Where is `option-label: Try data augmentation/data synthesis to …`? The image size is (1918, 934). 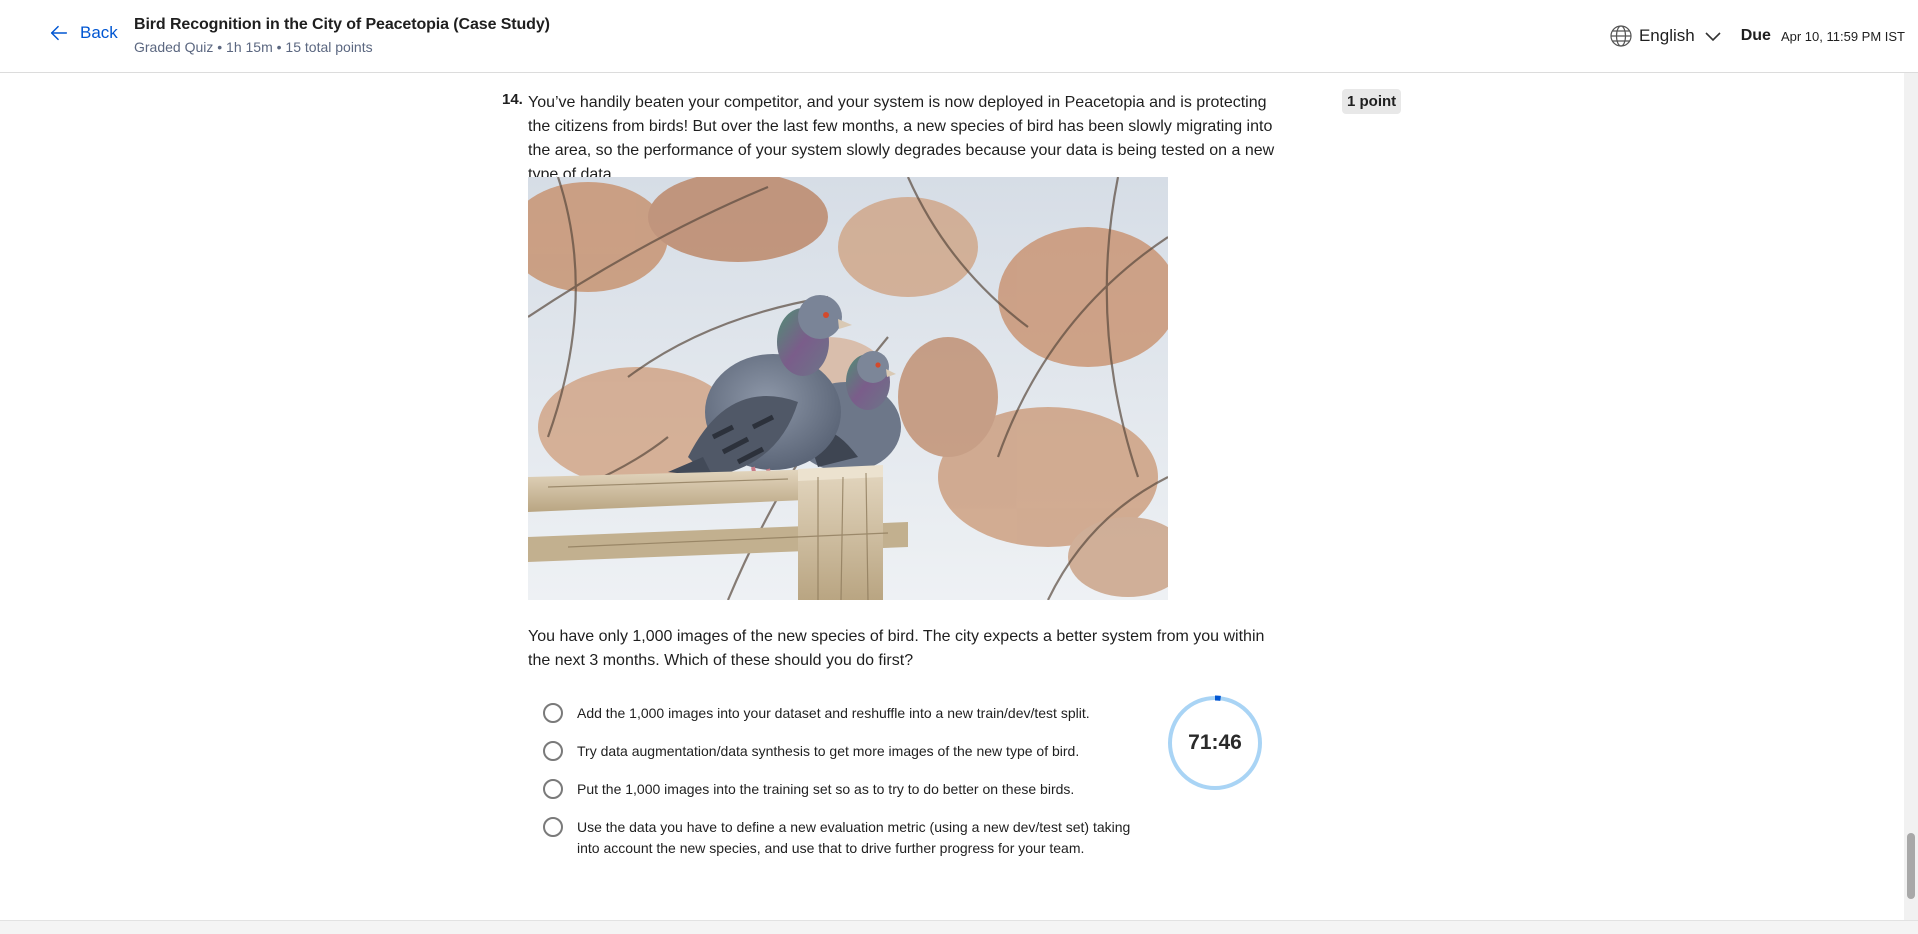
option-label: Try data augmentation/data synthesis to … is located at coordinates (828, 751).